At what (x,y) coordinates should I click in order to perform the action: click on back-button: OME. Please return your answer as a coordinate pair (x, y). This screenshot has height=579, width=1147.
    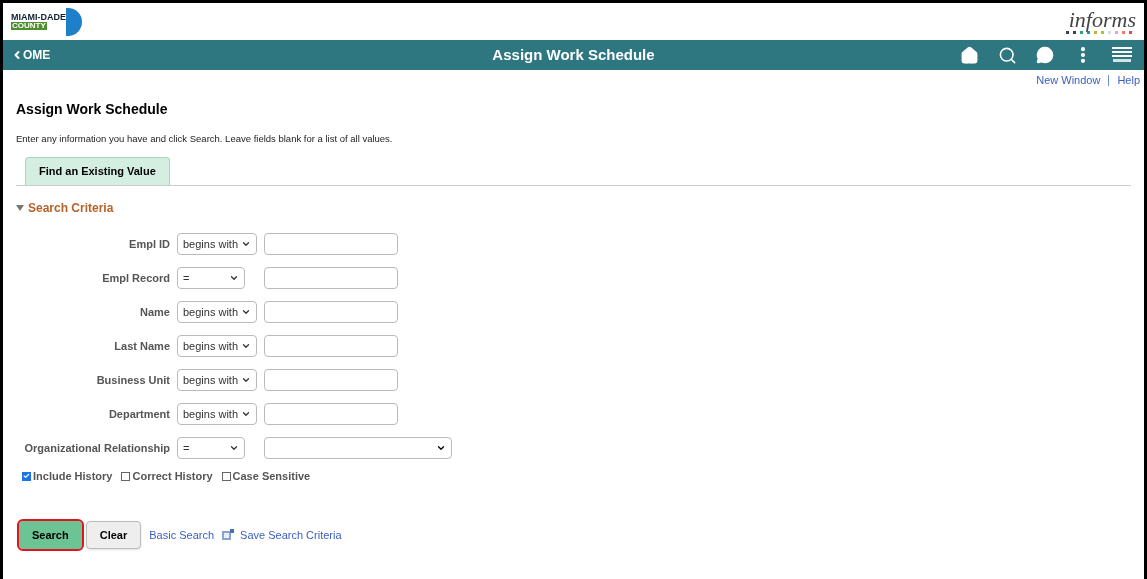
    Looking at the image, I should click on (31, 55).